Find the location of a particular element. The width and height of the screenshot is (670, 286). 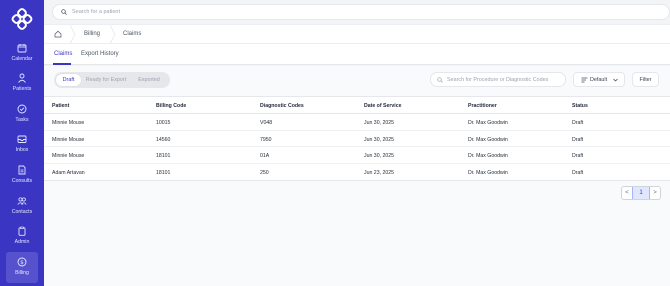

logo-icon is located at coordinates (22, 19).